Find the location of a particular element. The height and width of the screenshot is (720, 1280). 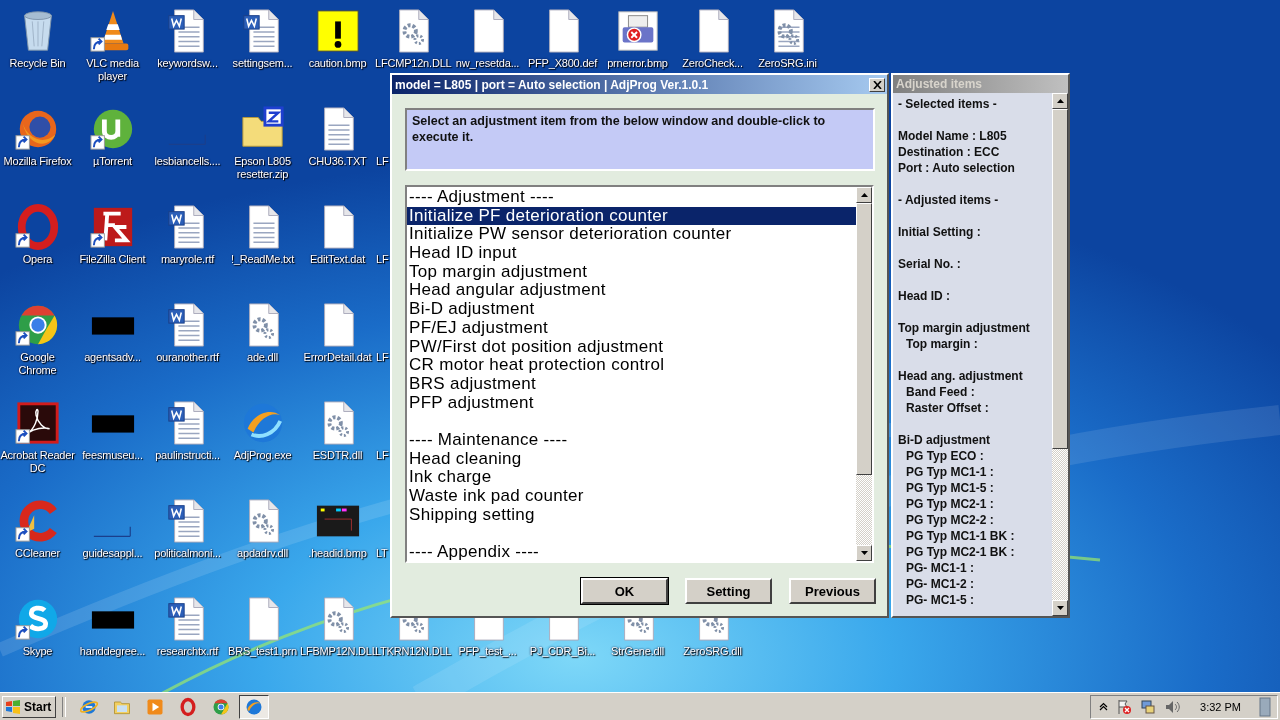

list-header: ---- Adjustment ---- is located at coordinates (631, 197).